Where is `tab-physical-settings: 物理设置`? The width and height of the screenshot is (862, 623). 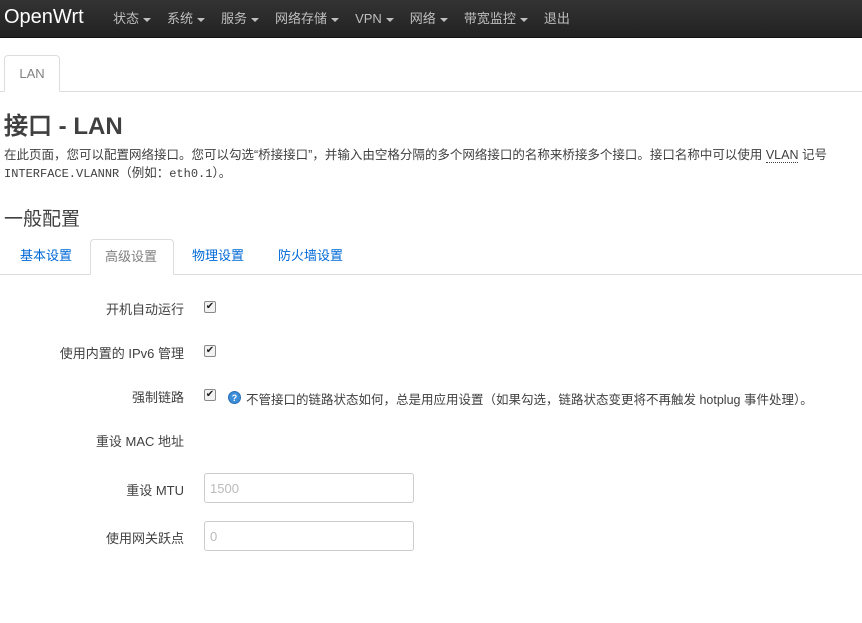
tab-physical-settings: 物理设置 is located at coordinates (218, 257).